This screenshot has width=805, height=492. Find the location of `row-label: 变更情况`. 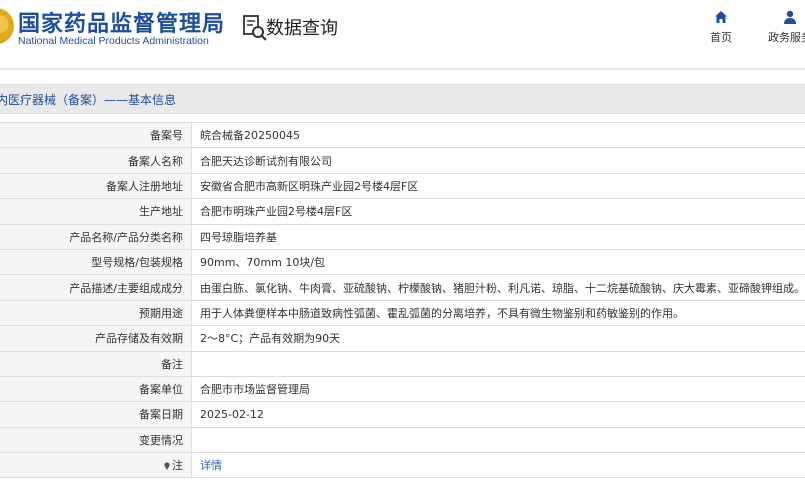

row-label: 变更情况 is located at coordinates (96, 440).